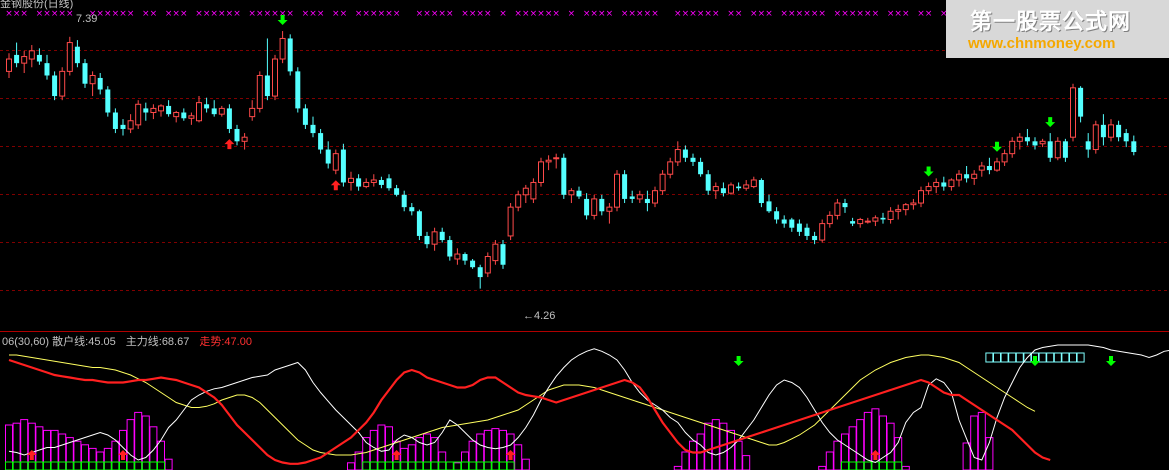 The image size is (1169, 470). Describe the element at coordinates (229, 144) in the screenshot. I see `buy-arrow-icon` at that location.